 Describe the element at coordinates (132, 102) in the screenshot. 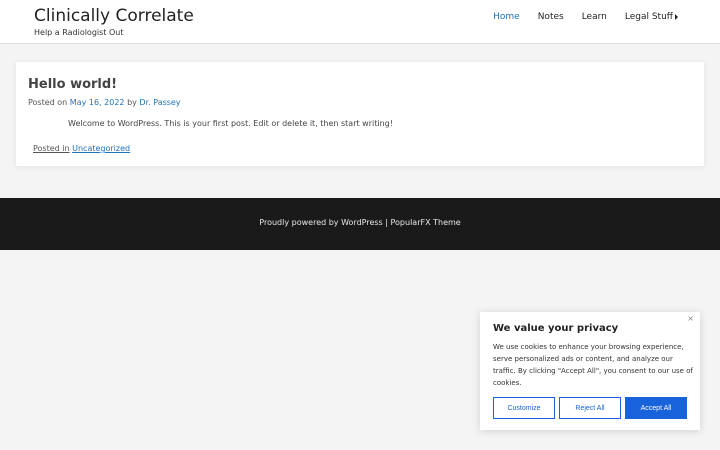

I see `by-label: by` at that location.